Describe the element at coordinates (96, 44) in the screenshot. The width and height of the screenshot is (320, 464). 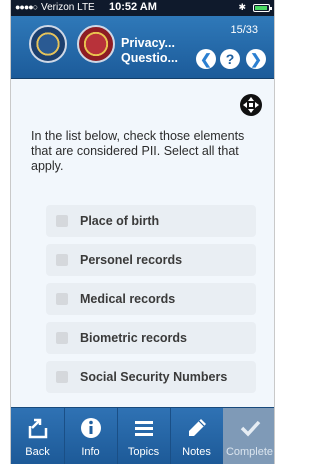
I see `usmc-seal-logo` at that location.